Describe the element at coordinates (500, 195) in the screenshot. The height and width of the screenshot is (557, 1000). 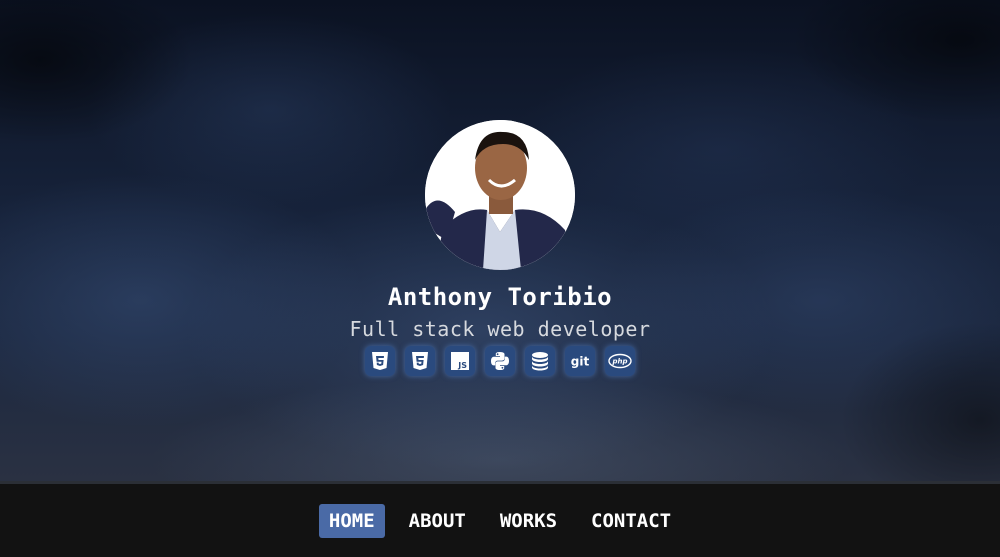
I see `avatar` at that location.